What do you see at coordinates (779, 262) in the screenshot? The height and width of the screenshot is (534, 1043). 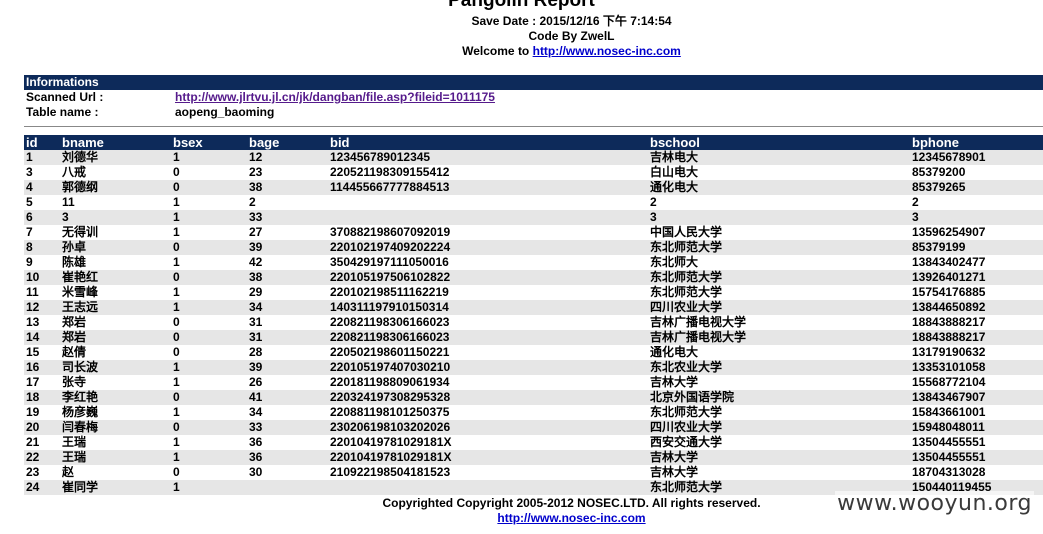 I see `cell-bschool: 东北师大` at bounding box center [779, 262].